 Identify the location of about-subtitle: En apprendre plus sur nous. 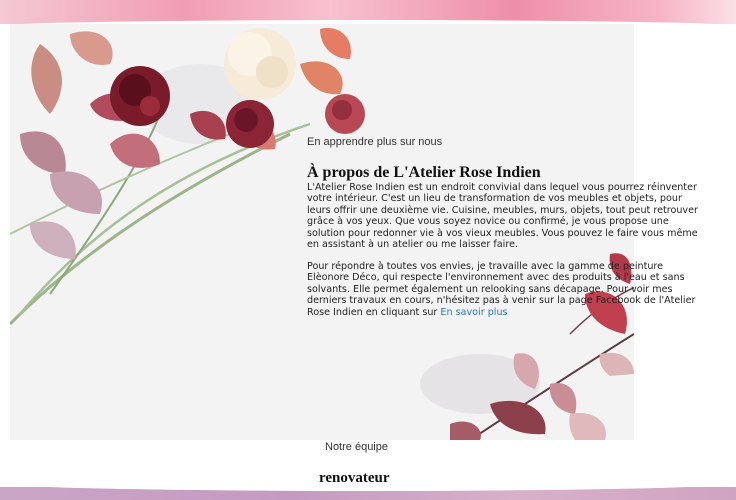
(375, 142).